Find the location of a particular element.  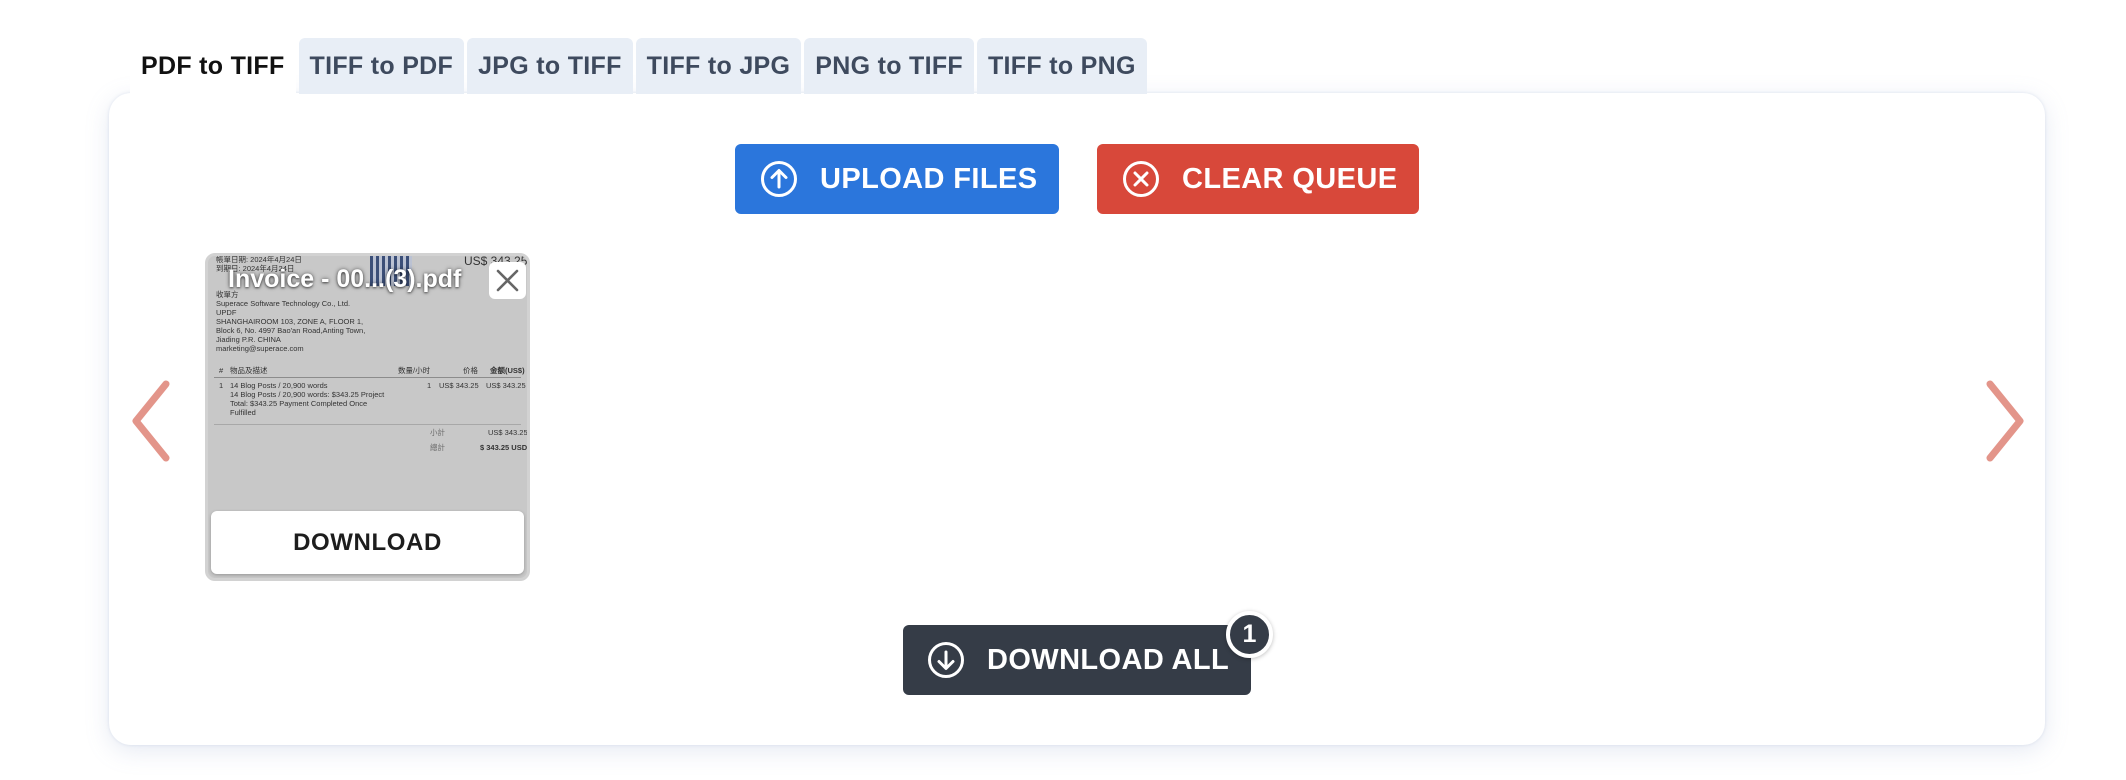

preview-total-value: $ 343.25 USD is located at coordinates (504, 447).